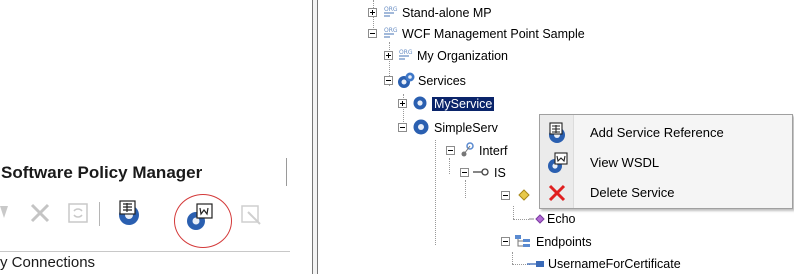 This screenshot has width=794, height=274. I want to click on menu-item-add-service-reference: Add Service Reference, so click(666, 132).